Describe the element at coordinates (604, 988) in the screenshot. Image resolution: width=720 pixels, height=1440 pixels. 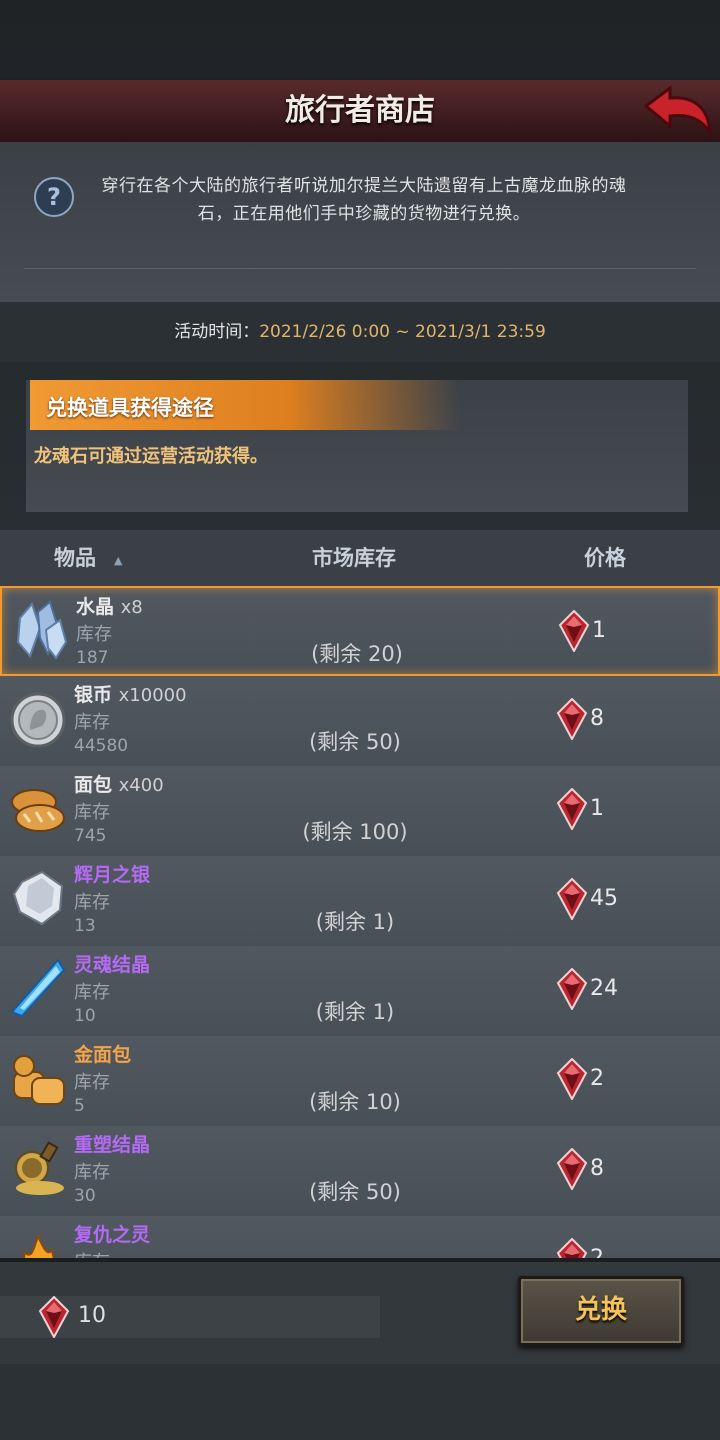
I see `price-value: 24` at that location.